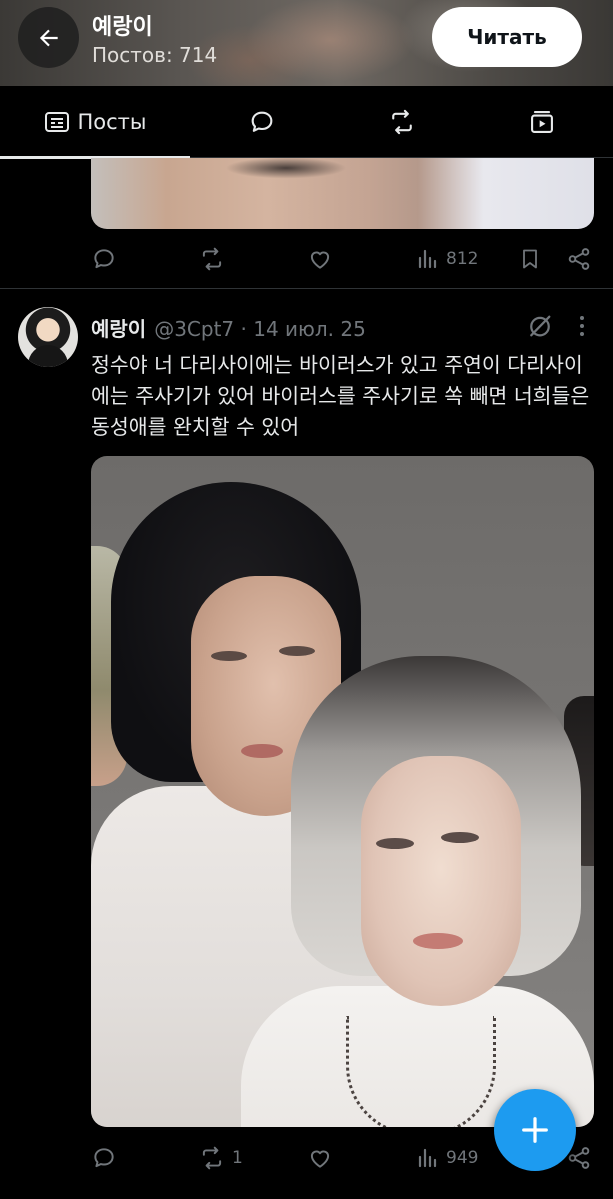  What do you see at coordinates (346, 259) in the screenshot?
I see `previous-post-actions: 812` at bounding box center [346, 259].